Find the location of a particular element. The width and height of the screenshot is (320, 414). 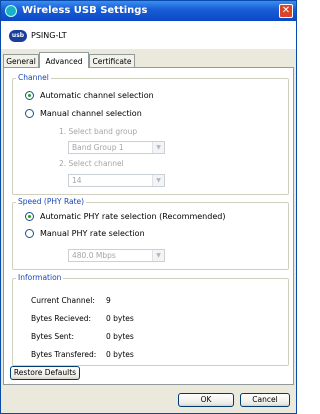

device-header: usb PSING-LT is located at coordinates (148, 35).